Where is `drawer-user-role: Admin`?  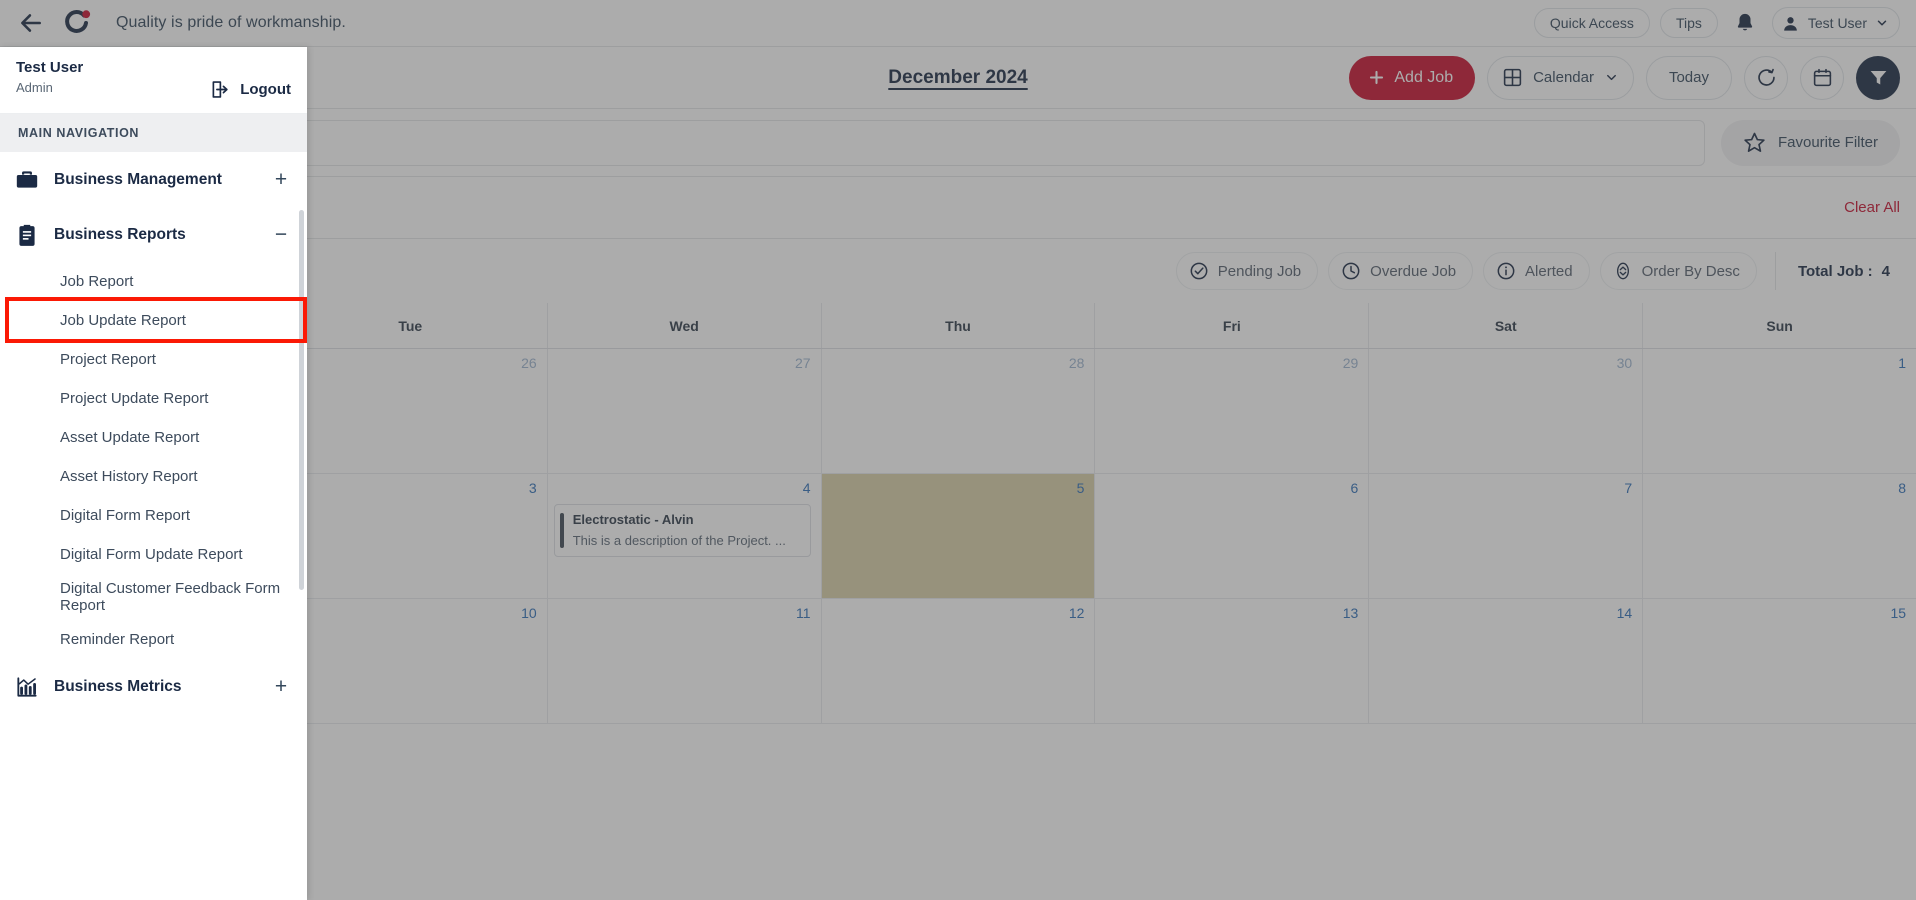
drawer-user-role: Admin is located at coordinates (34, 87).